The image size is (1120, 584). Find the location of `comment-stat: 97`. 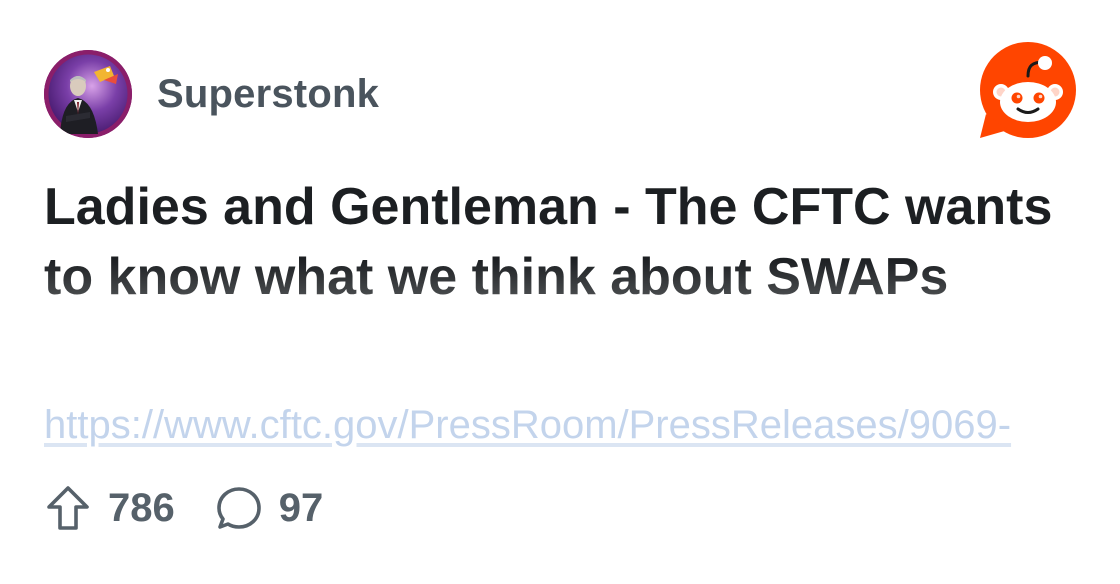

comment-stat: 97 is located at coordinates (269, 508).